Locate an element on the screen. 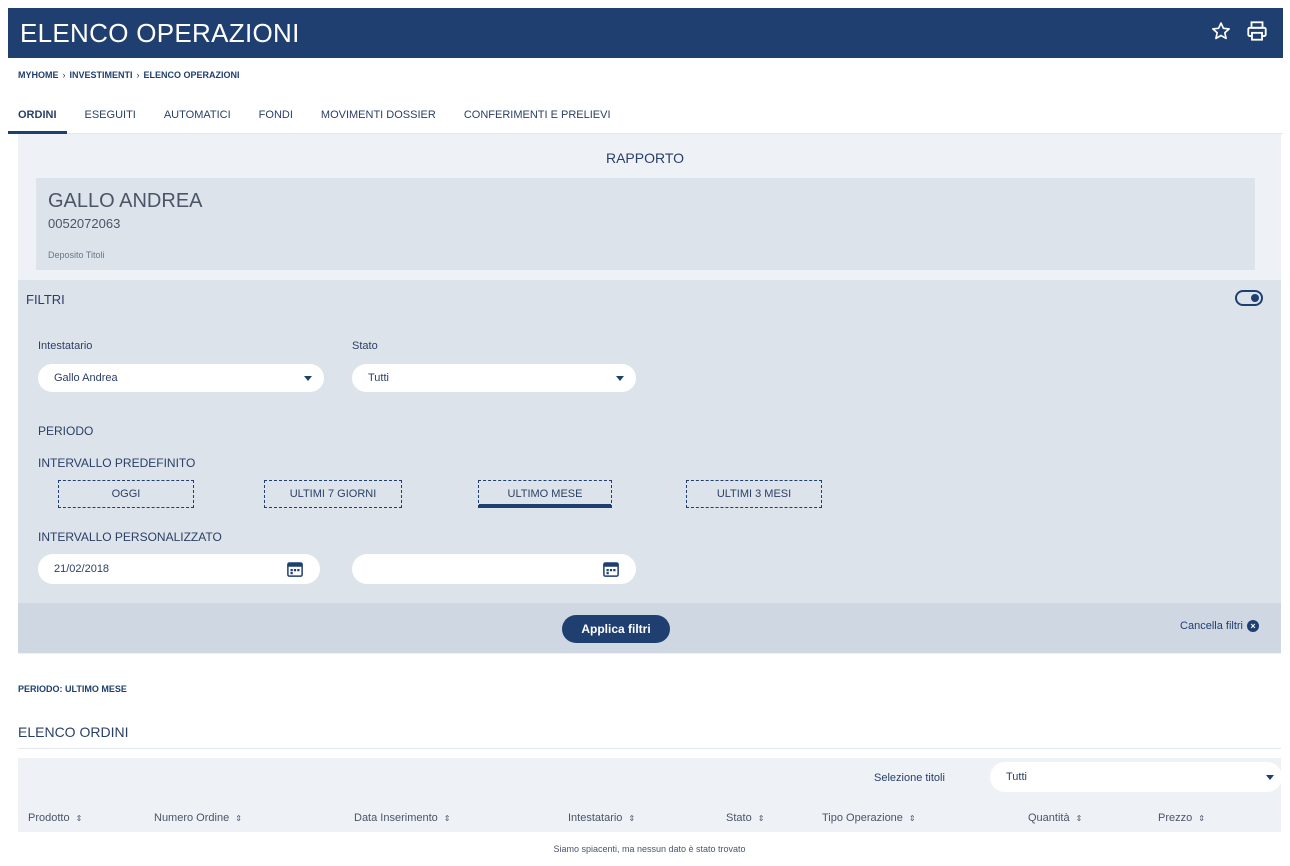 The height and width of the screenshot is (866, 1290). column-header-label: Intestatario is located at coordinates (595, 818).